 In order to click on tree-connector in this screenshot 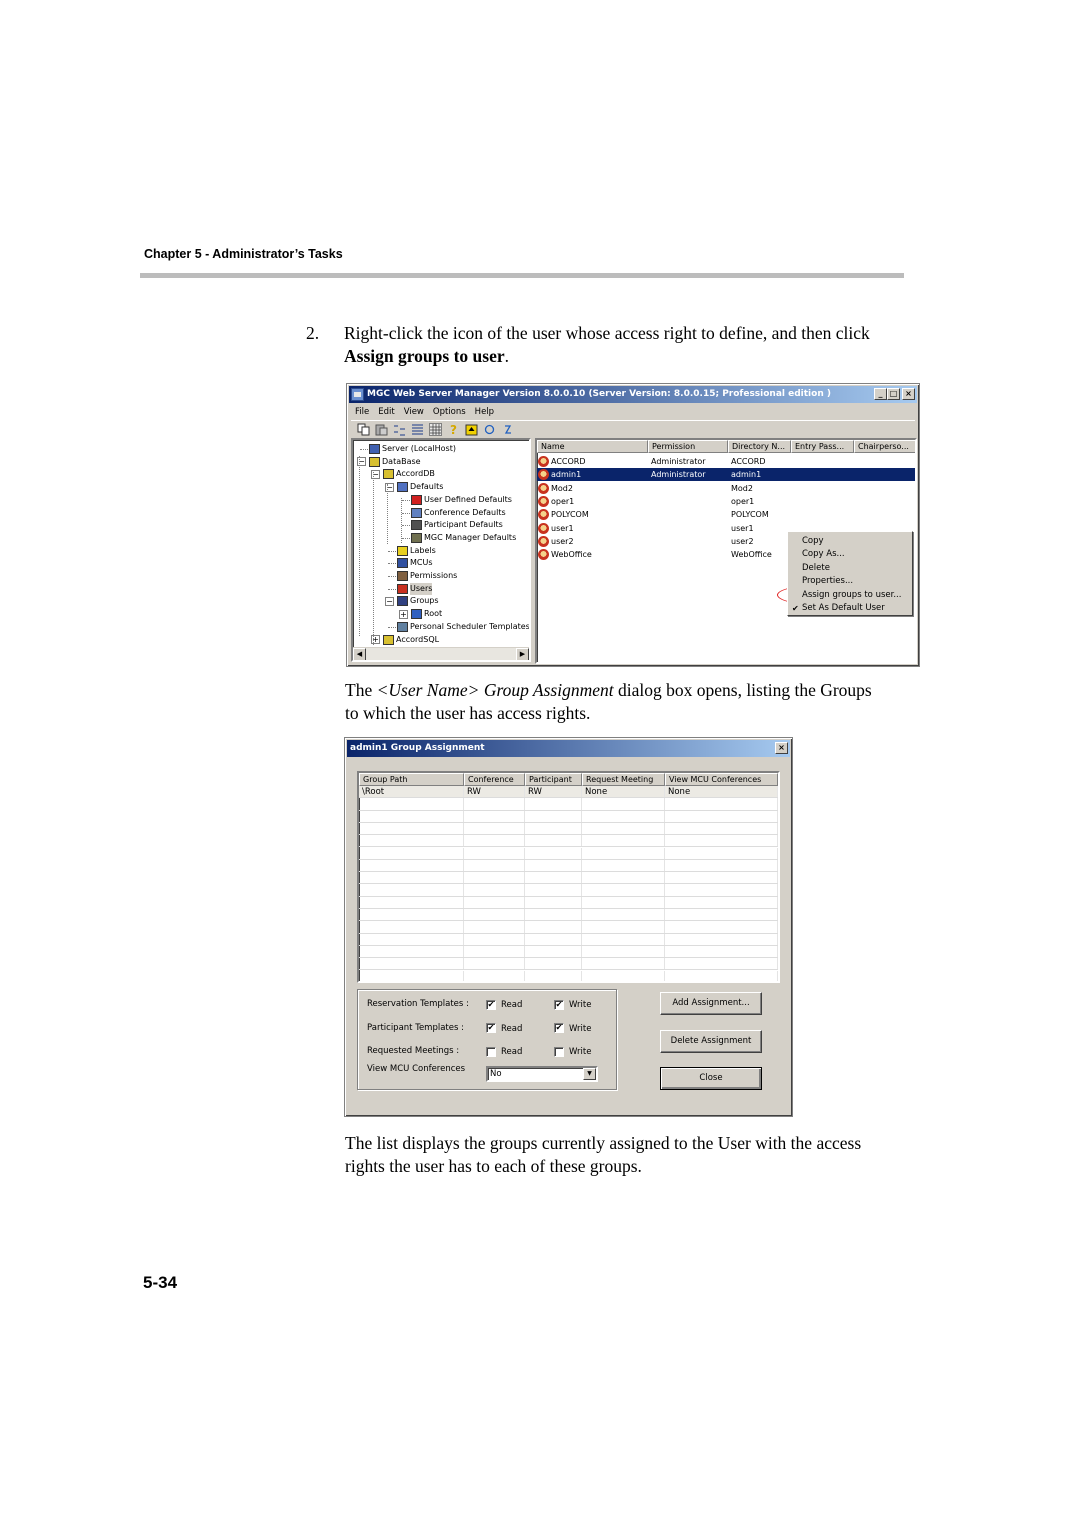, I will do `click(392, 589)`.